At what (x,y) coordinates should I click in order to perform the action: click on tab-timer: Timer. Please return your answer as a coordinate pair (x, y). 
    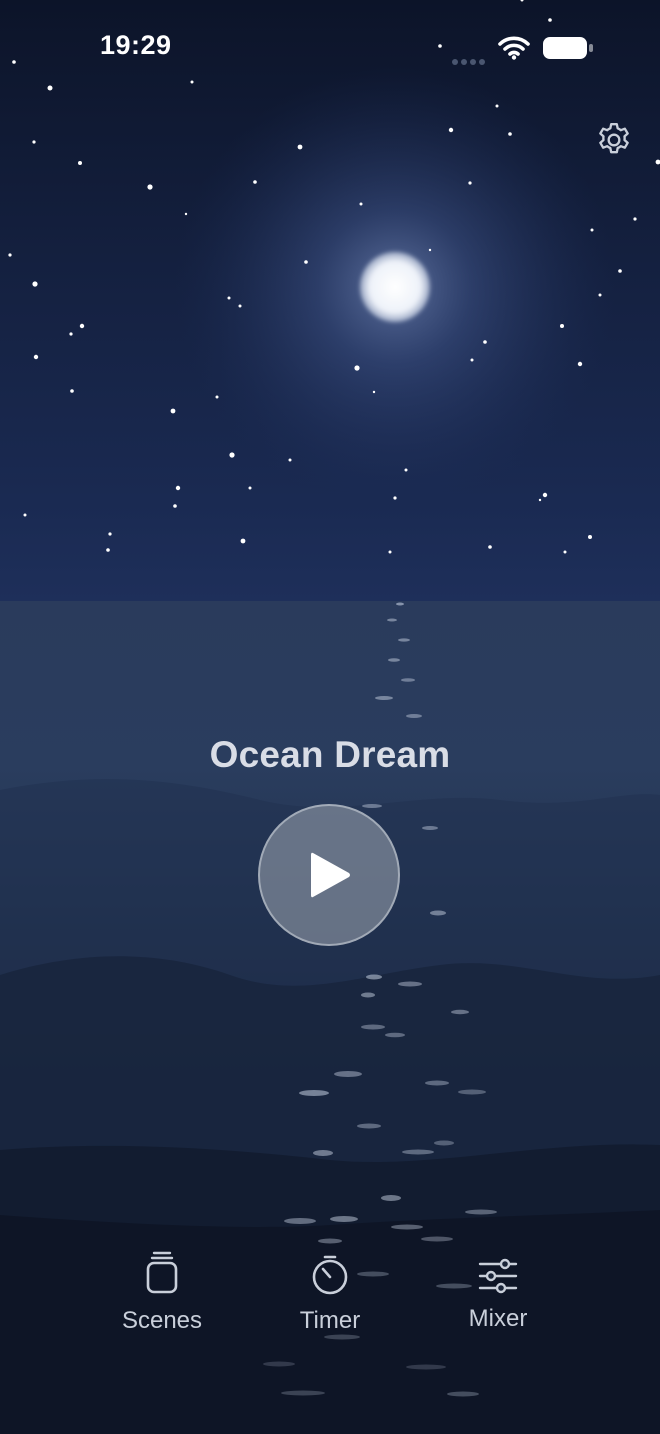
    Looking at the image, I should click on (330, 1294).